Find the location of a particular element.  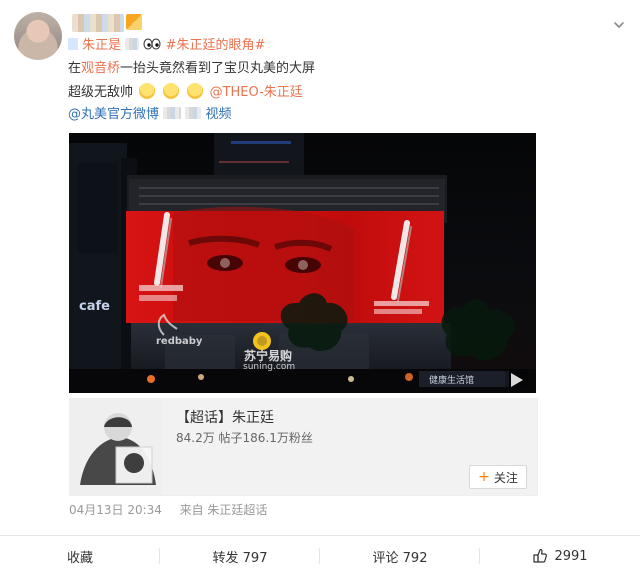

topic-link-partial: 朱正是 is located at coordinates (101, 45).